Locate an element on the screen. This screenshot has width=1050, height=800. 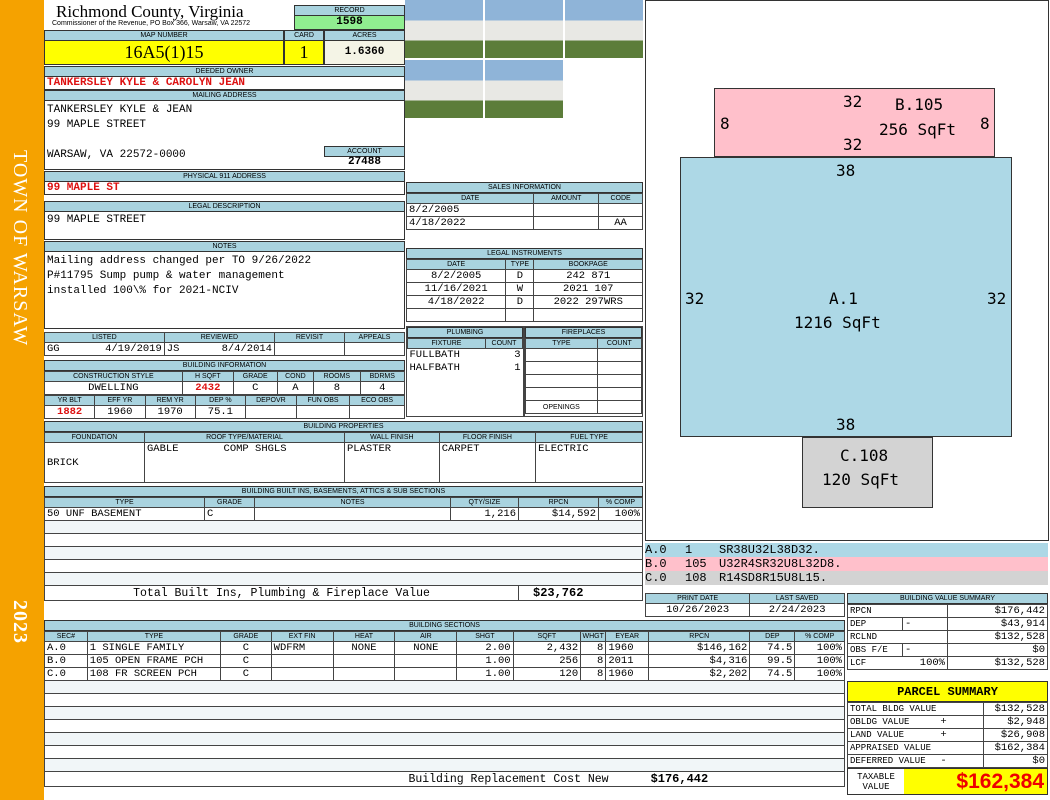
summary-value: $176,442 is located at coordinates (997, 611).